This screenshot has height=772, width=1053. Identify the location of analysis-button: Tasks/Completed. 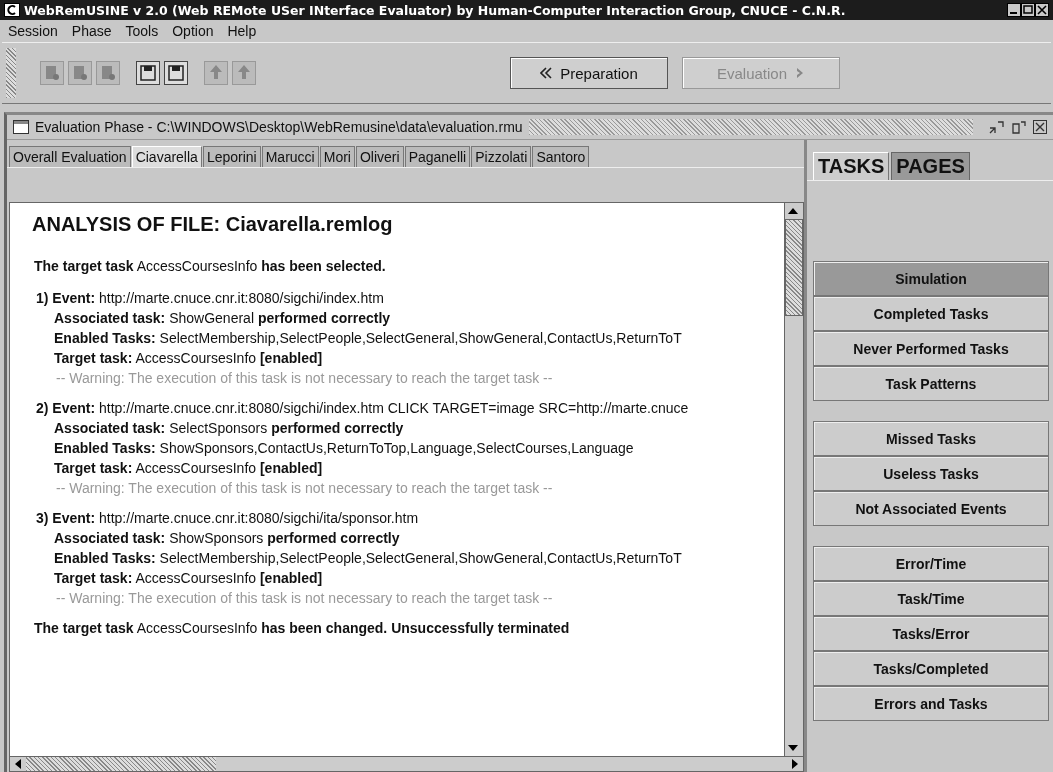
(931, 668).